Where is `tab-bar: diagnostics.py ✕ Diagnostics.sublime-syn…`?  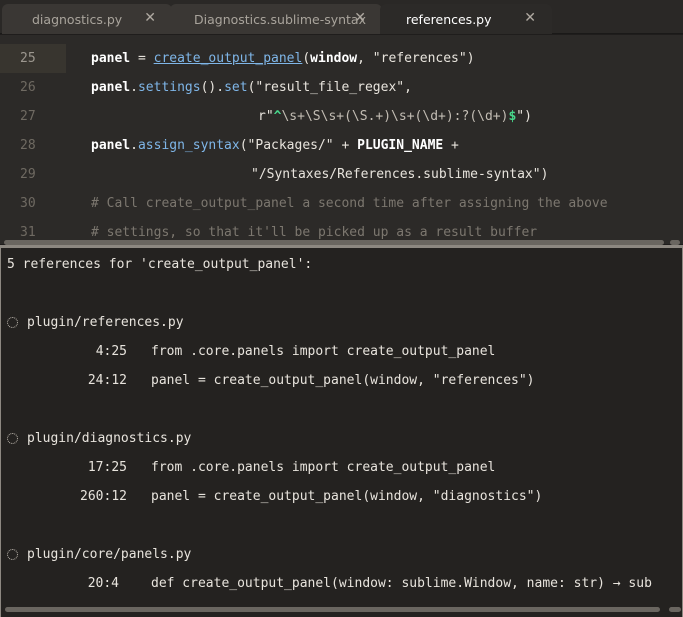 tab-bar: diagnostics.py ✕ Diagnostics.sublime-syn… is located at coordinates (341, 17).